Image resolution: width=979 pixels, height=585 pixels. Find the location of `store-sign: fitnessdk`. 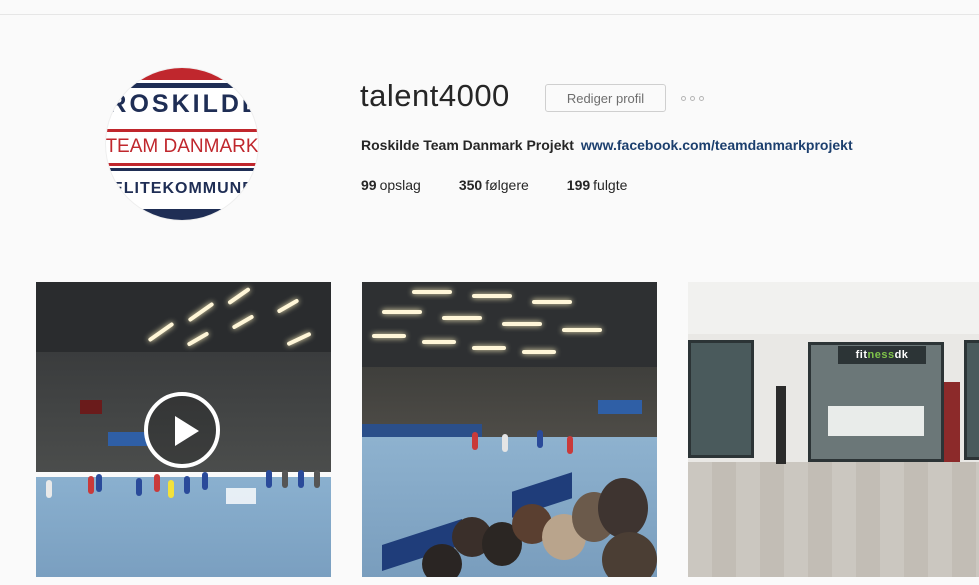

store-sign: fitnessdk is located at coordinates (882, 355).